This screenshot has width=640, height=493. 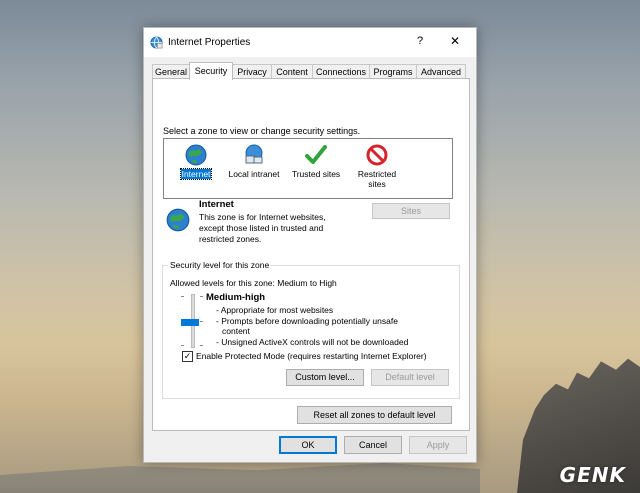 I want to click on zone-local-intranet: Local intranet, so click(x=254, y=161).